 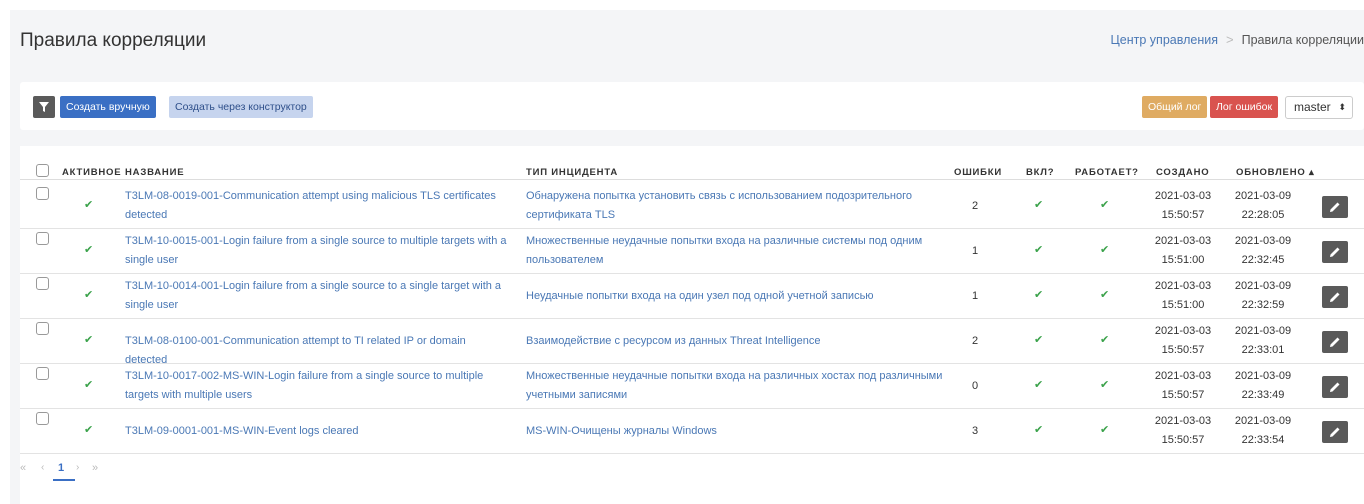 I want to click on general-log-button: Общий лог, so click(x=1175, y=107).